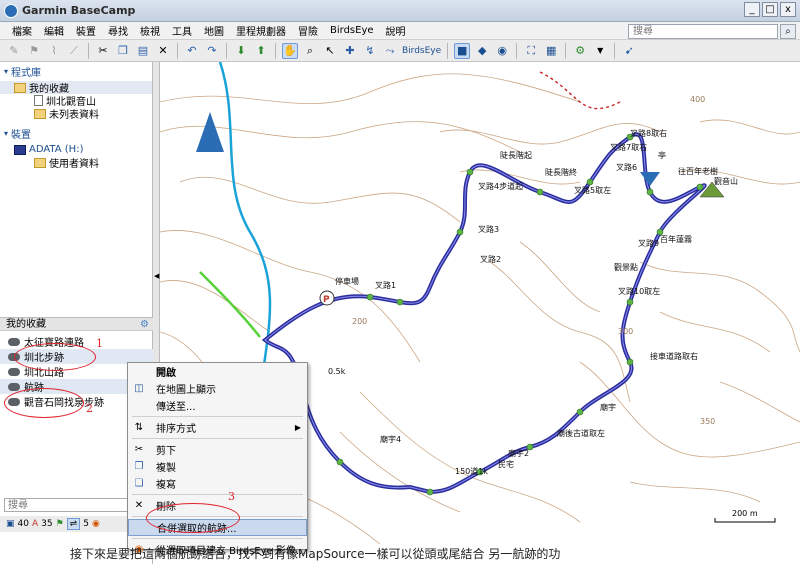 The image size is (800, 564). I want to click on tree-label: 使用者資料, so click(74, 164).